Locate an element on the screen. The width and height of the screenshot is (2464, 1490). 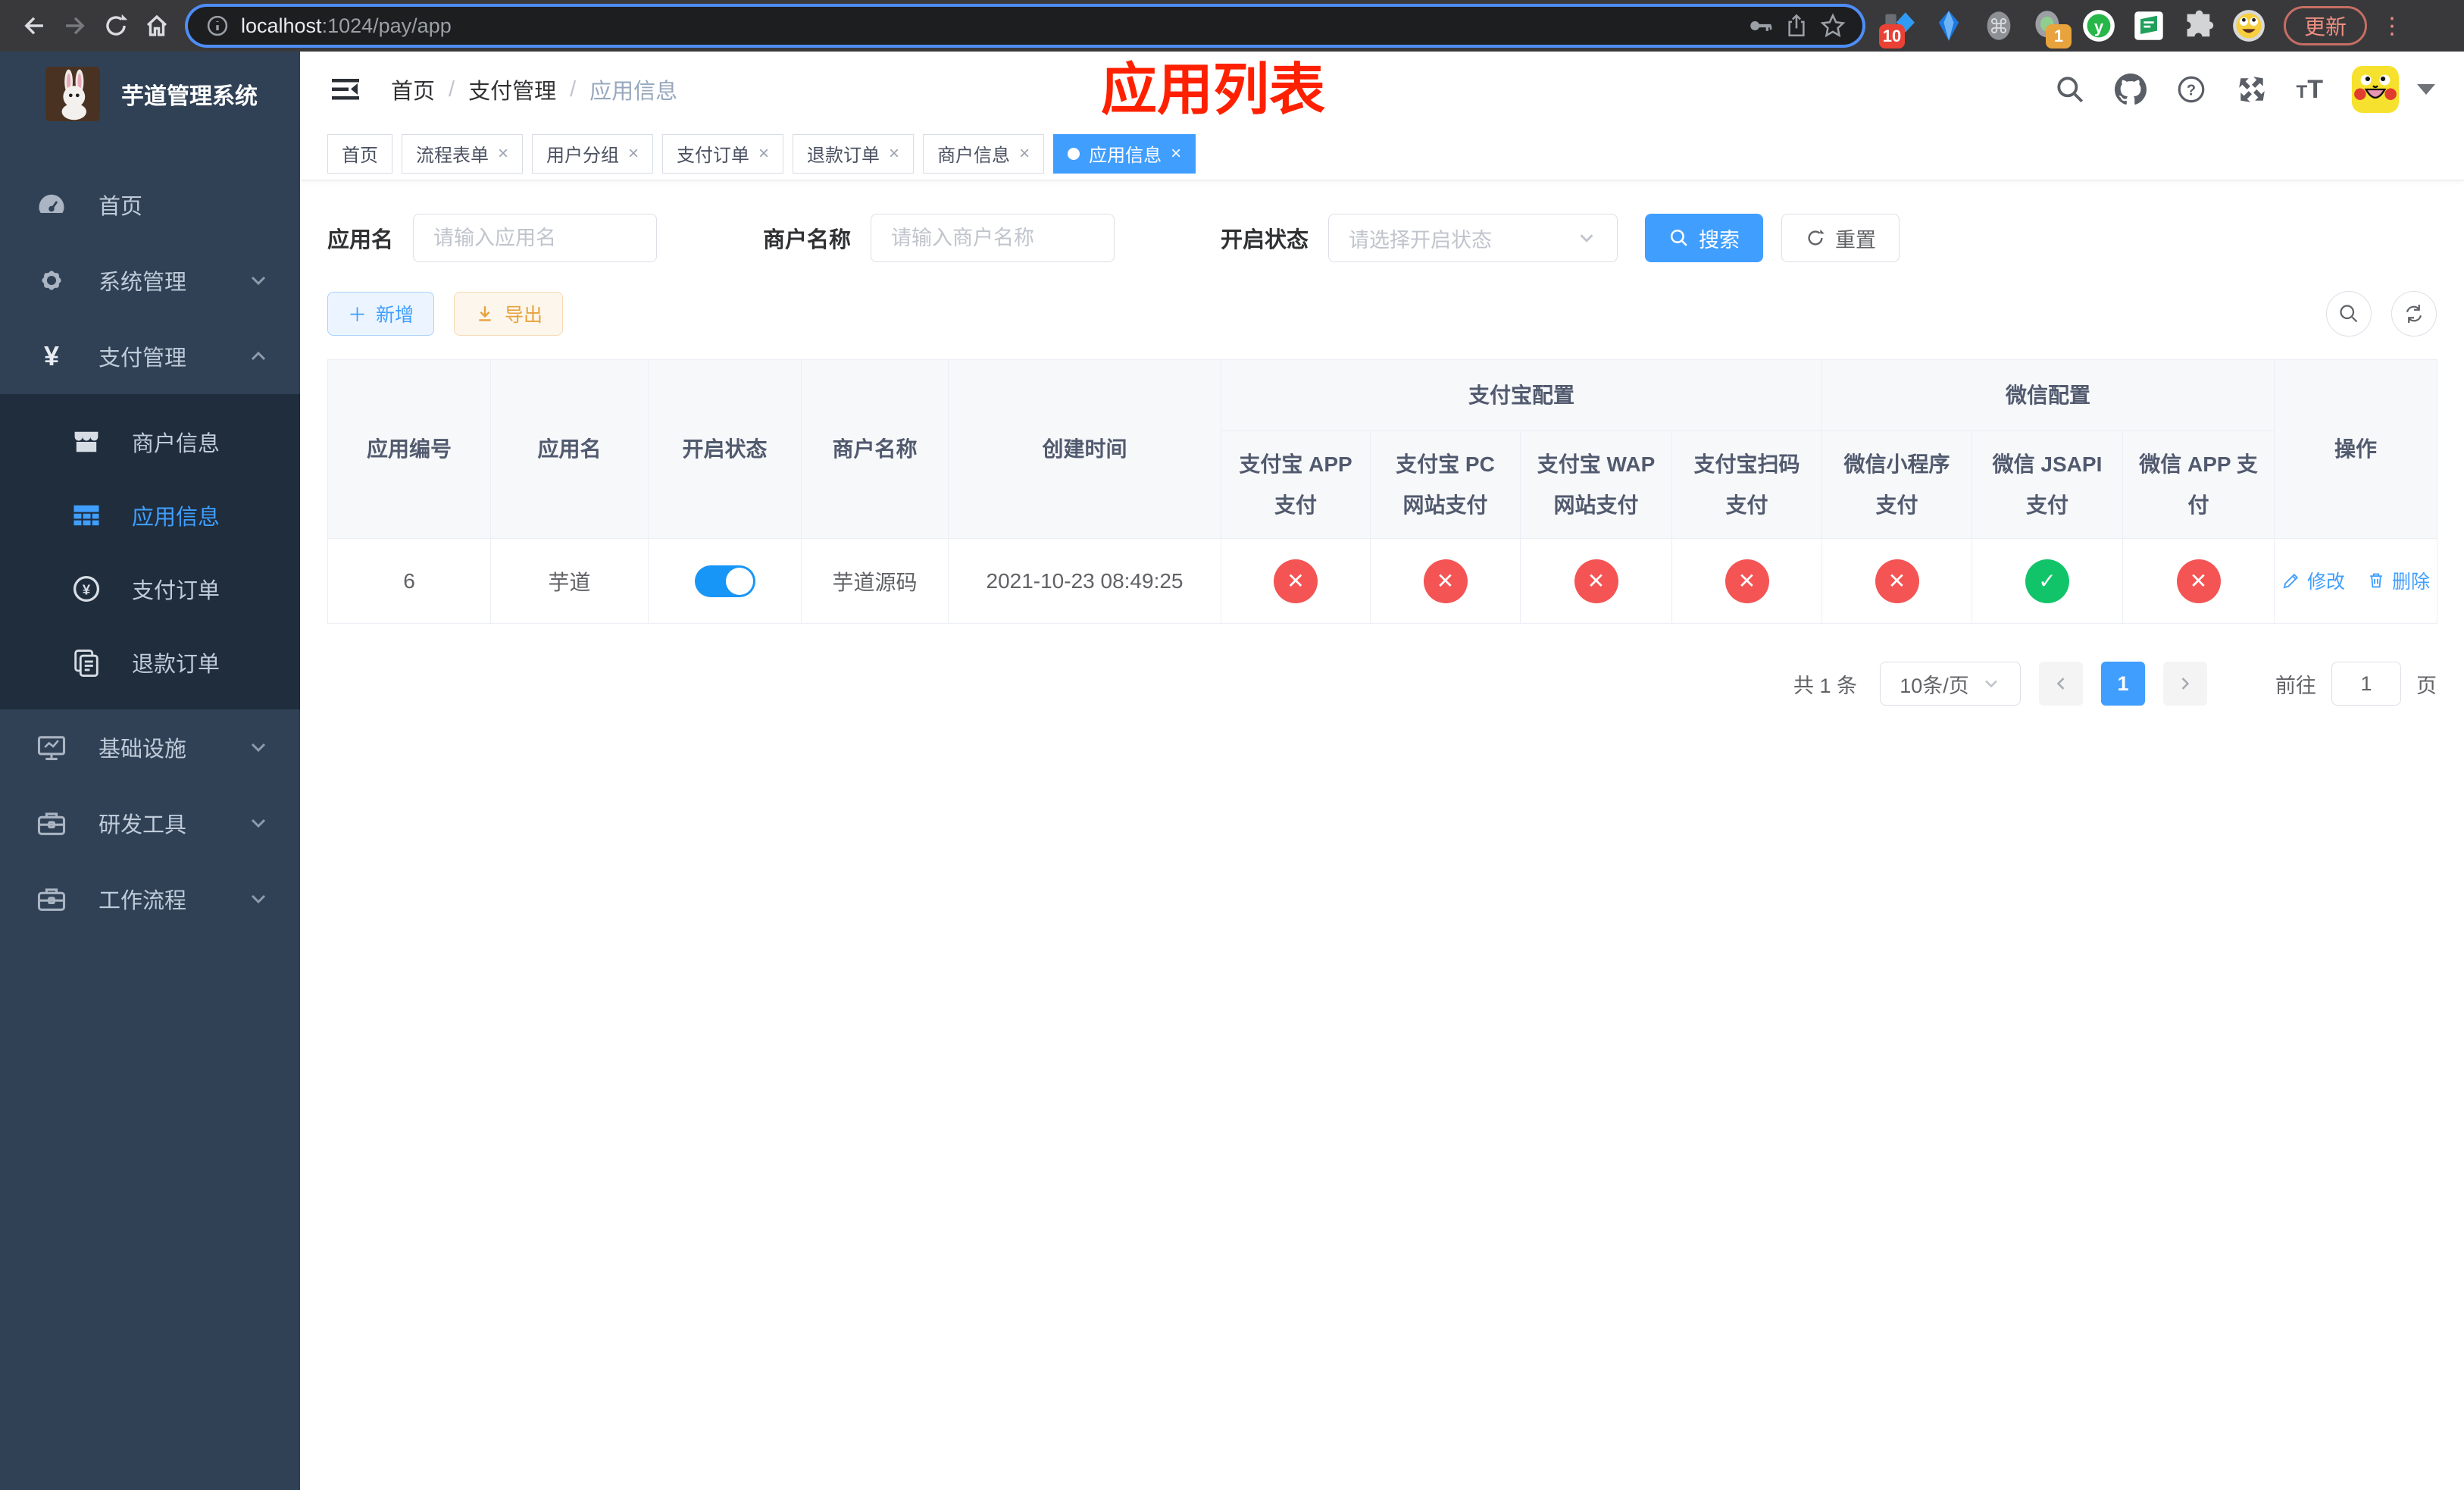
extension-badge: 1 is located at coordinates (2059, 36).